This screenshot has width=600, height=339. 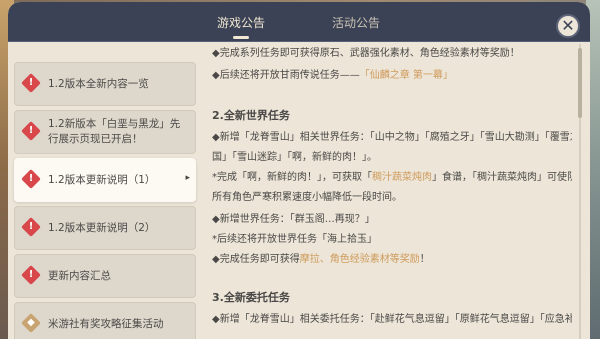 What do you see at coordinates (332, 75) in the screenshot?
I see `body-line: ◆后续还将开放甘雨传说任务——「仙麟之章 第一幕」` at bounding box center [332, 75].